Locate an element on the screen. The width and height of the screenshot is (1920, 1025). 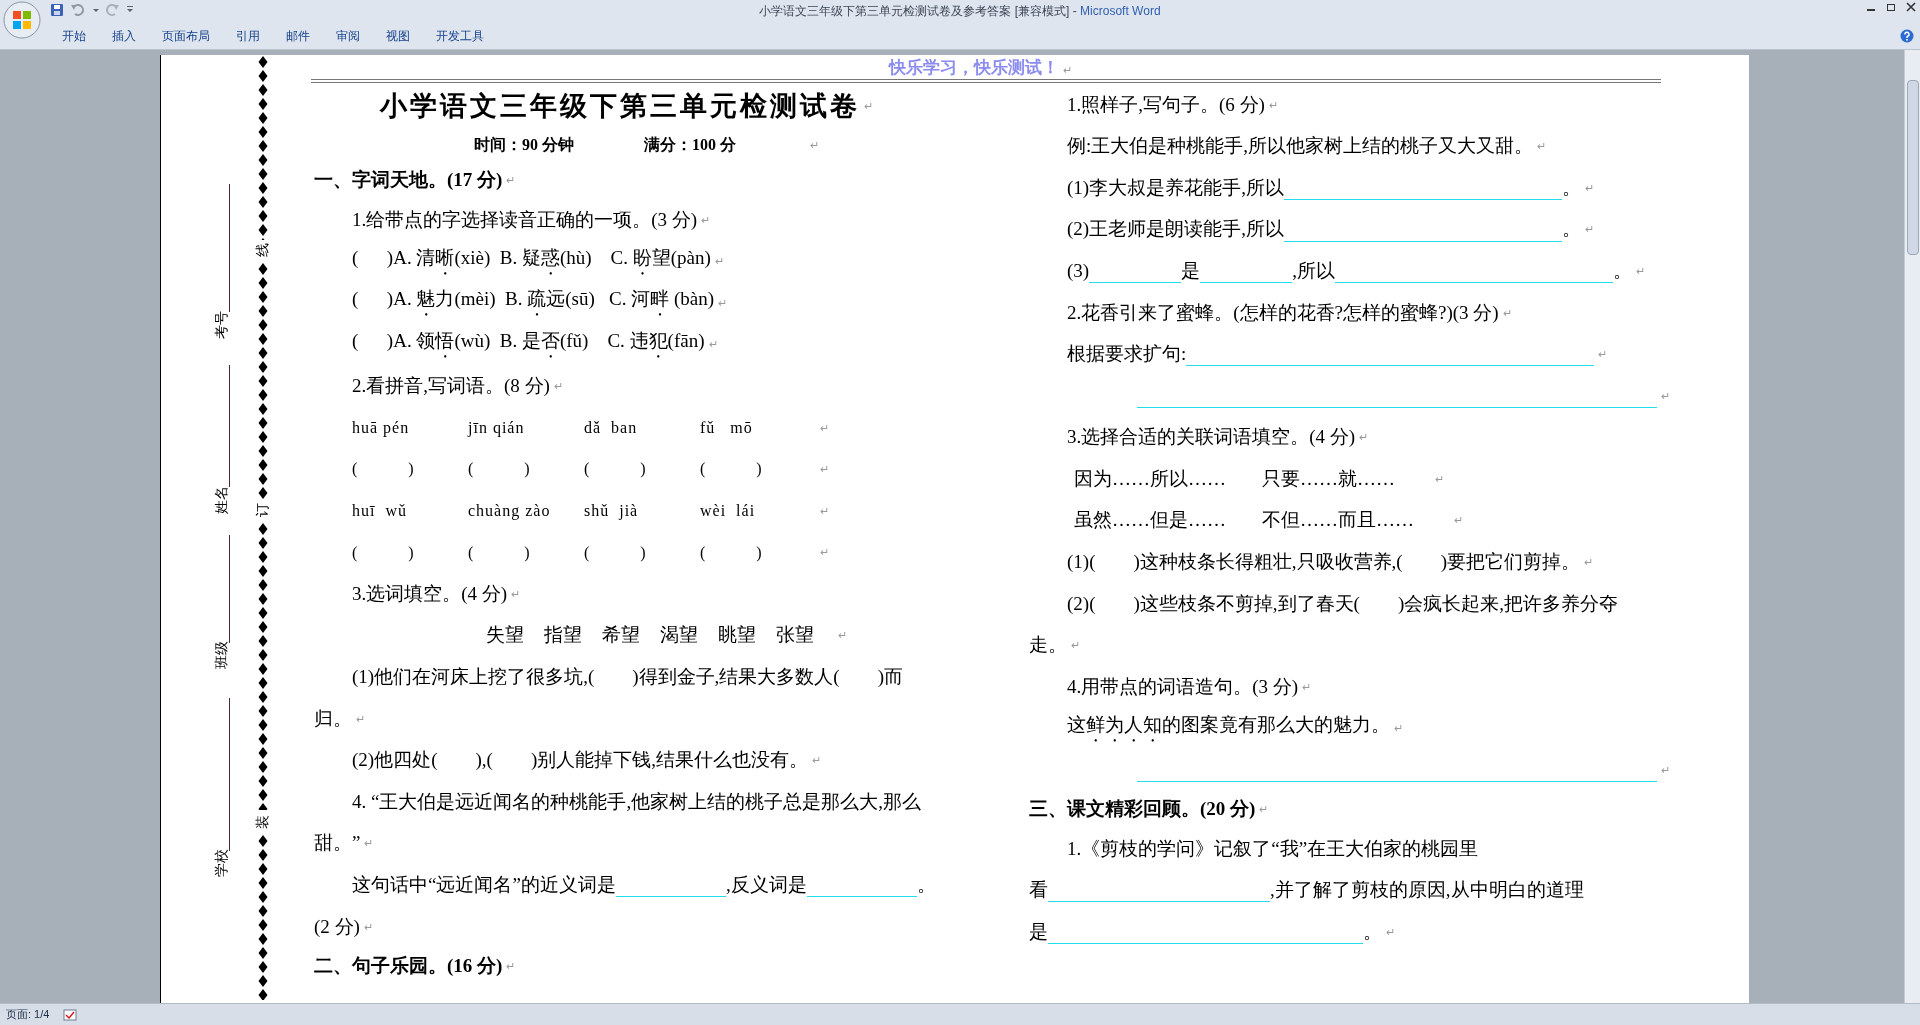
ribbon-tab: 引用 is located at coordinates (248, 35).